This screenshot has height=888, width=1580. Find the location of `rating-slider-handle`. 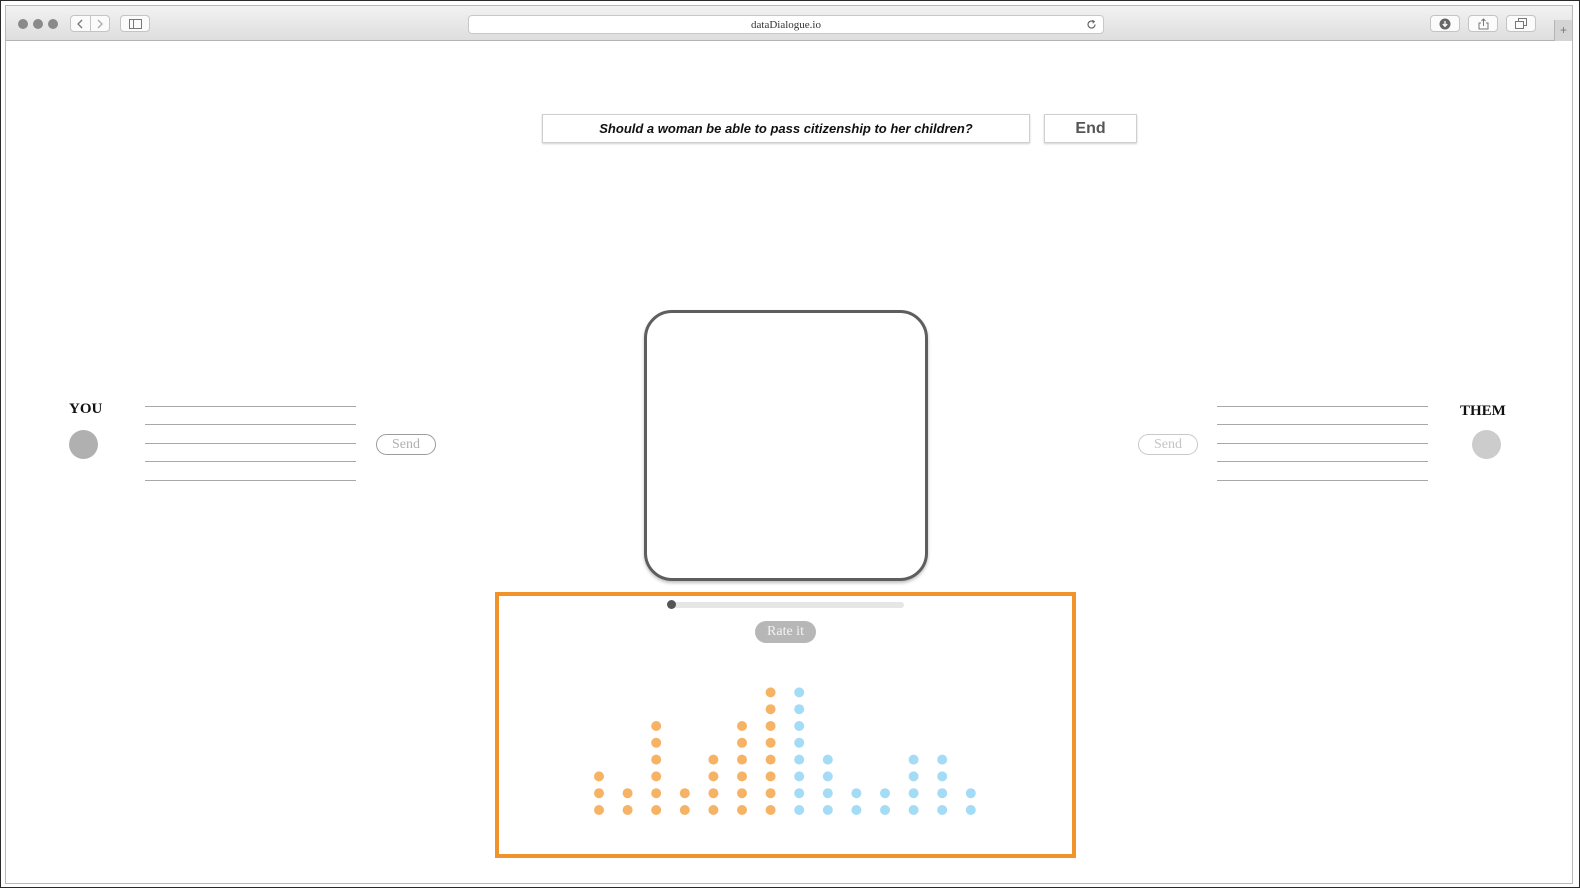

rating-slider-handle is located at coordinates (671, 604).